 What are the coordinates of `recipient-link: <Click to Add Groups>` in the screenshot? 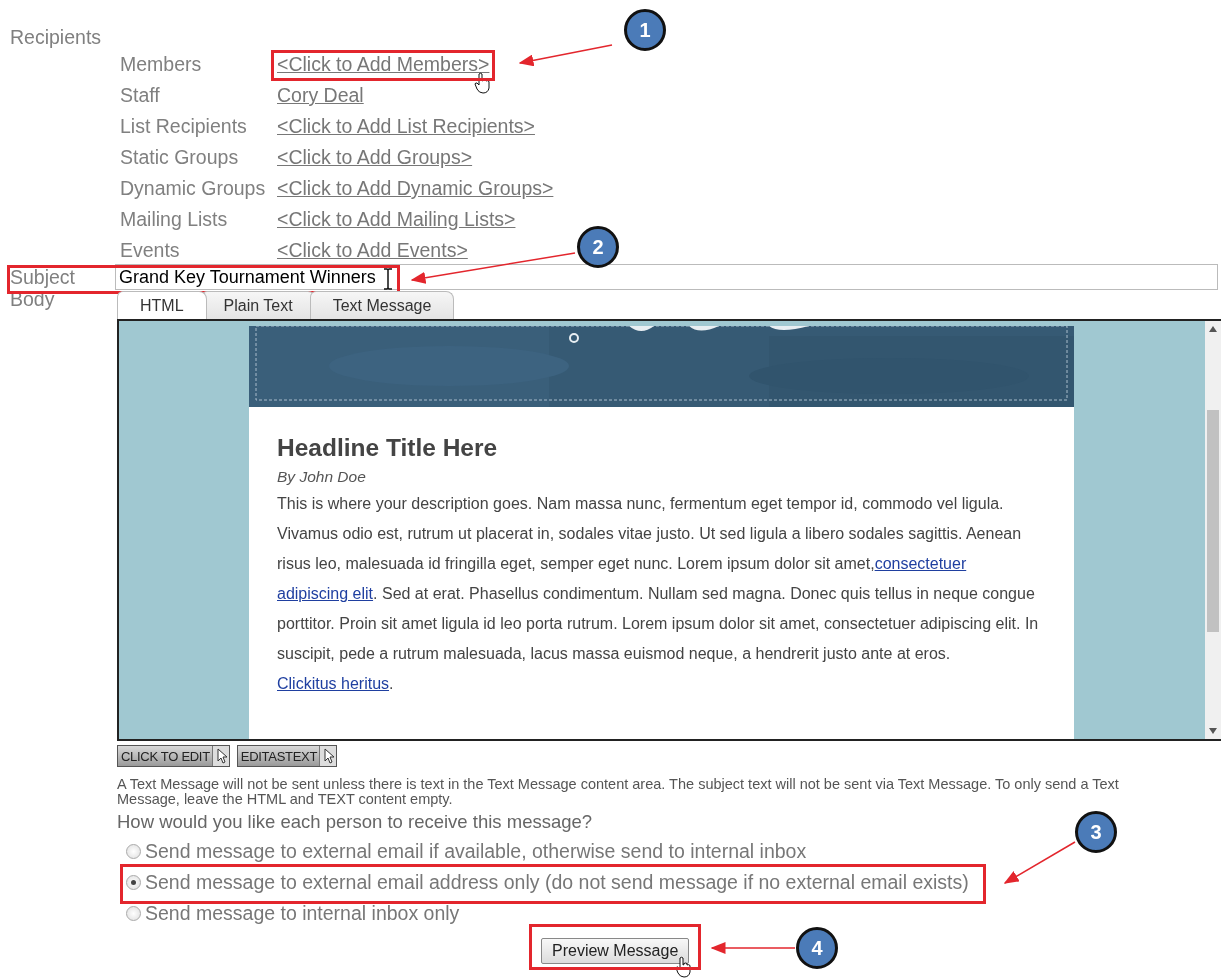 It's located at (375, 157).